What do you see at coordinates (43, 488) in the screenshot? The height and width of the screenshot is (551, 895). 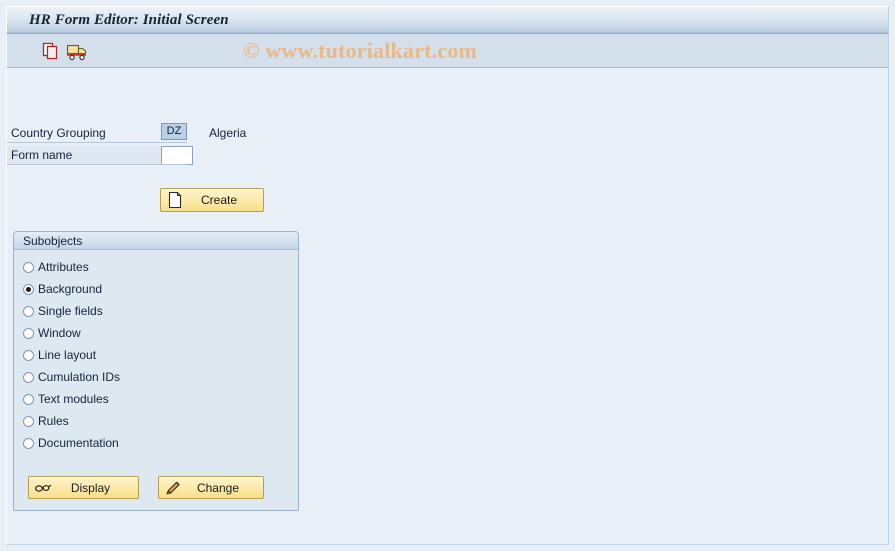 I see `glasses-icon` at bounding box center [43, 488].